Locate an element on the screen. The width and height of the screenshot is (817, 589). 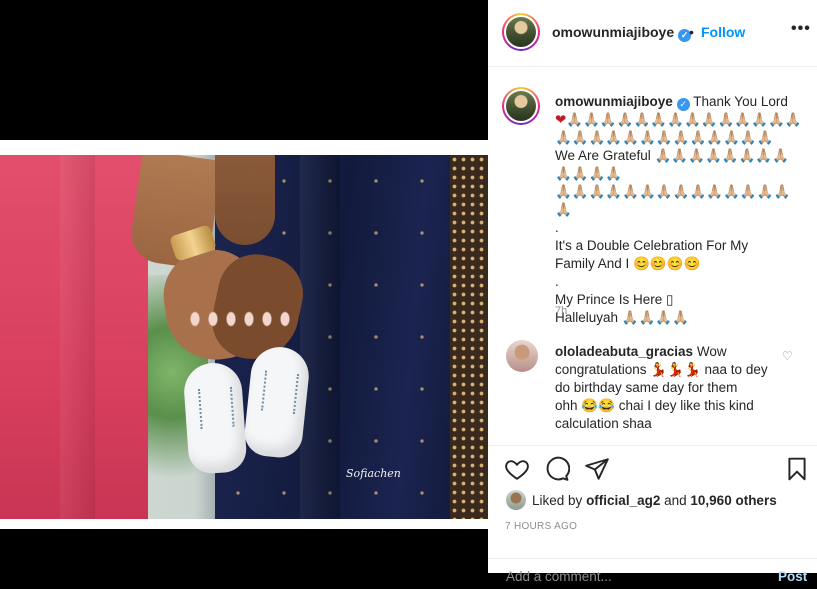
caption-line: Thank You Lord is located at coordinates (740, 101).